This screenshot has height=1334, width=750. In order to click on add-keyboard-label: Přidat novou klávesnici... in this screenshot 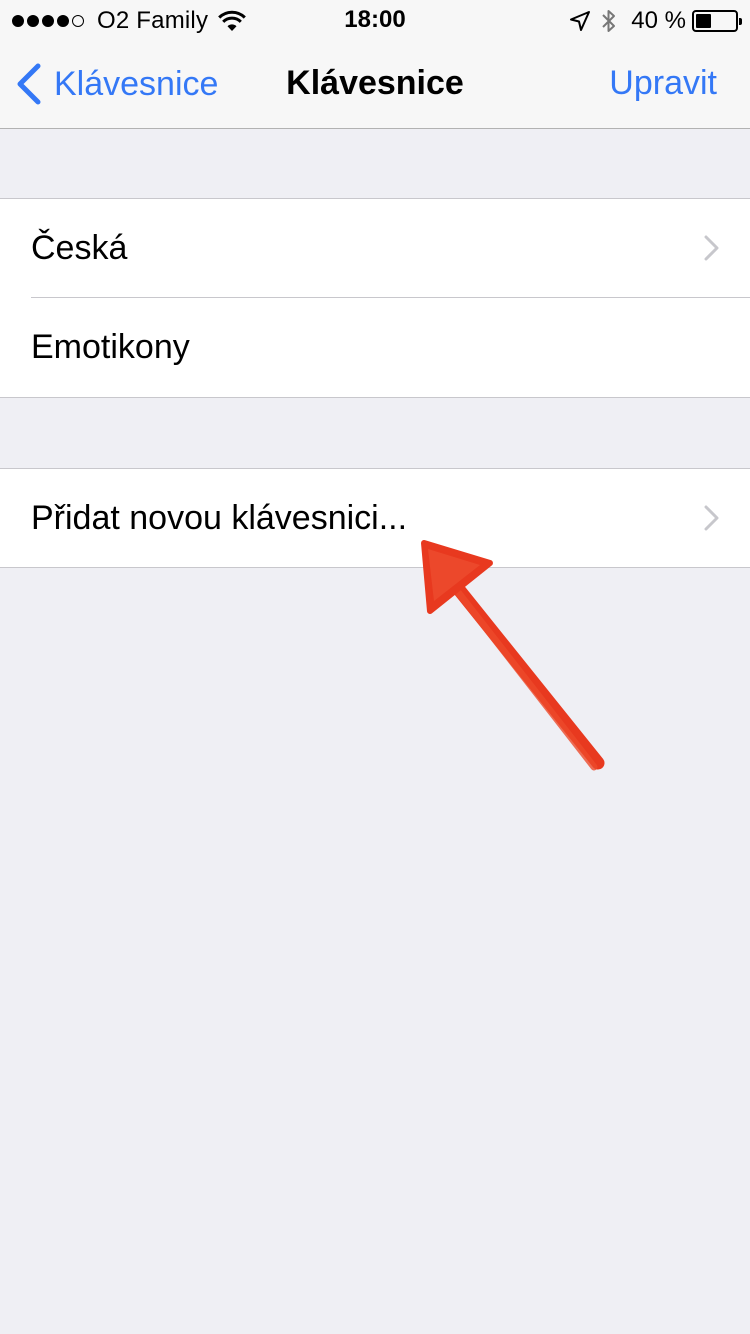, I will do `click(219, 518)`.